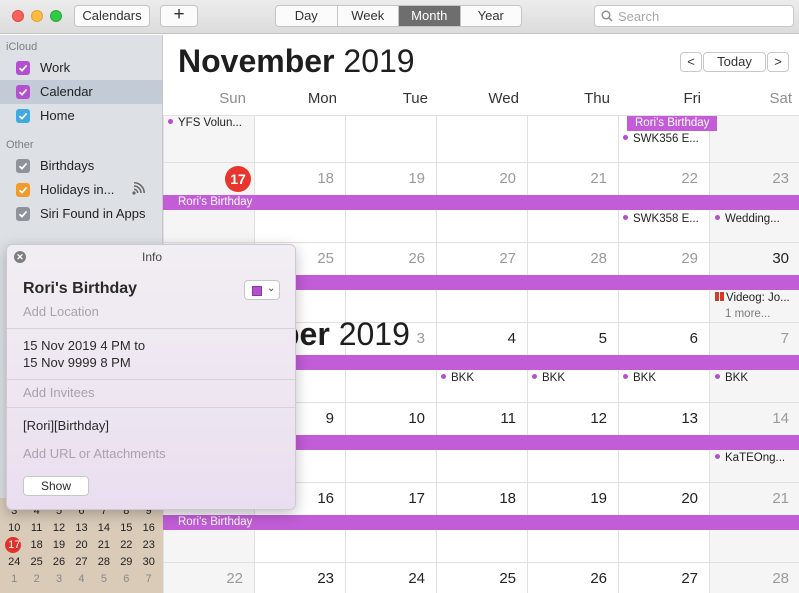  What do you see at coordinates (149, 562) in the screenshot?
I see `mini-day: 30` at bounding box center [149, 562].